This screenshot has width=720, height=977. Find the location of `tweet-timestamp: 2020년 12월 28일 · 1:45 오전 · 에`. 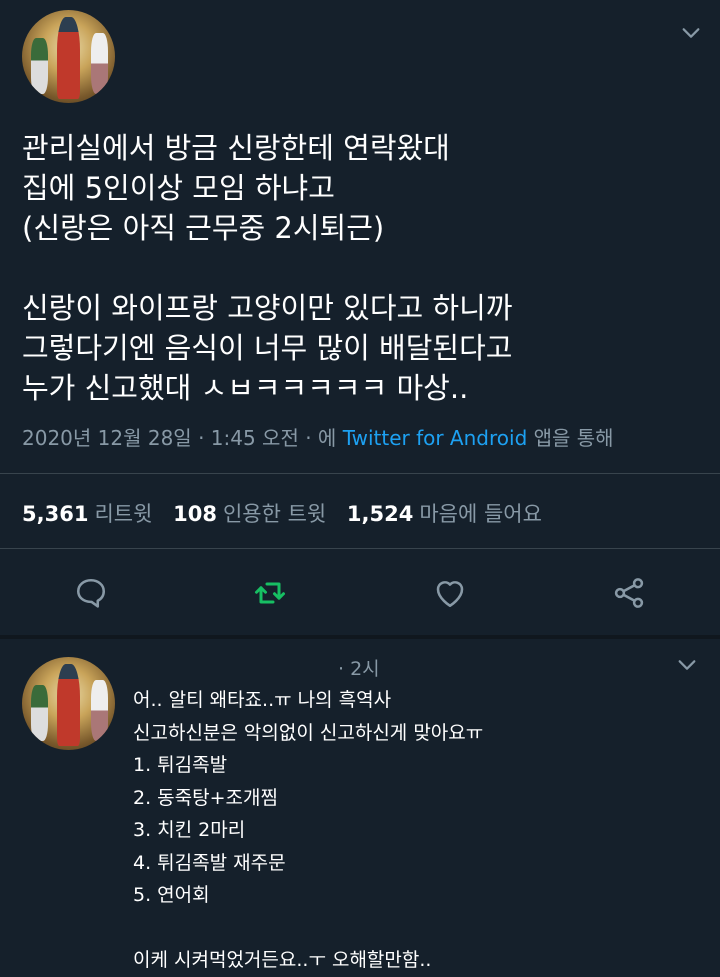

tweet-timestamp: 2020년 12월 28일 · 1:45 오전 · 에 is located at coordinates (182, 438).